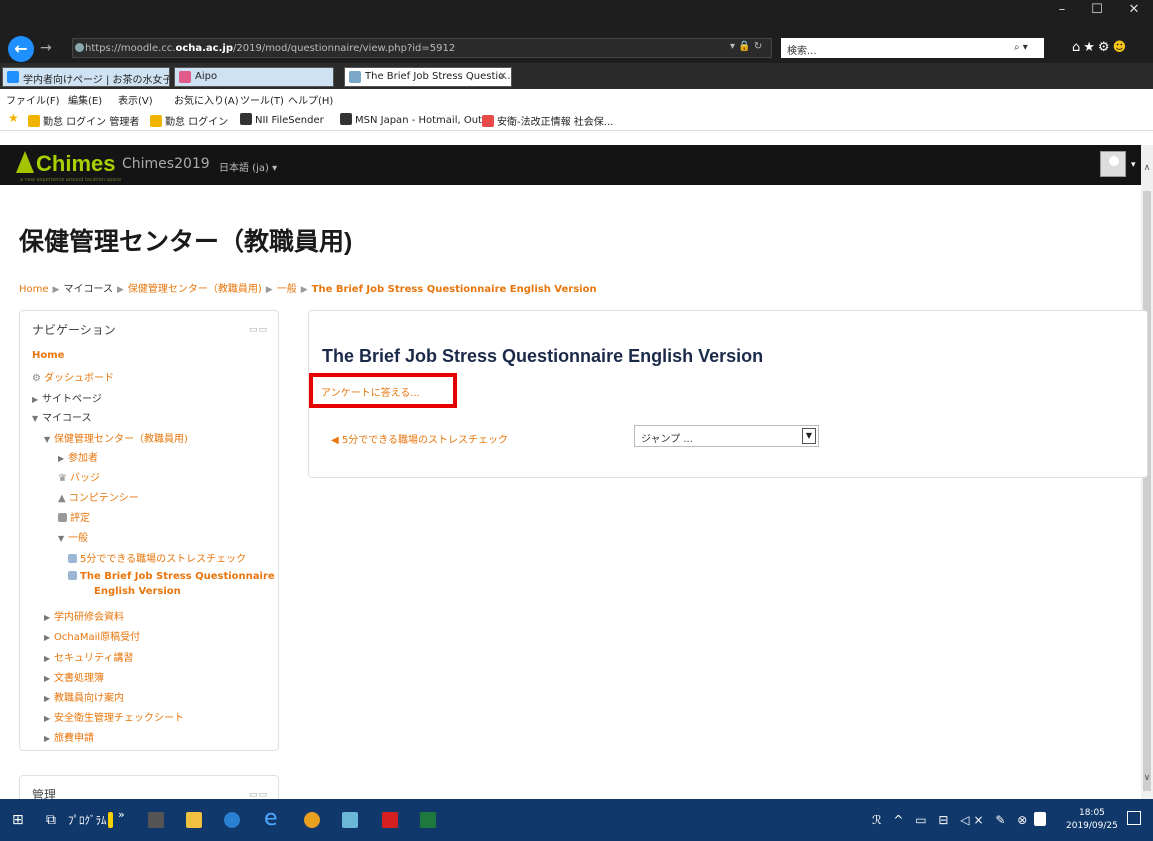 Image resolution: width=1153 pixels, height=841 pixels. I want to click on navigation-block-title: ナビゲーション, so click(74, 330).